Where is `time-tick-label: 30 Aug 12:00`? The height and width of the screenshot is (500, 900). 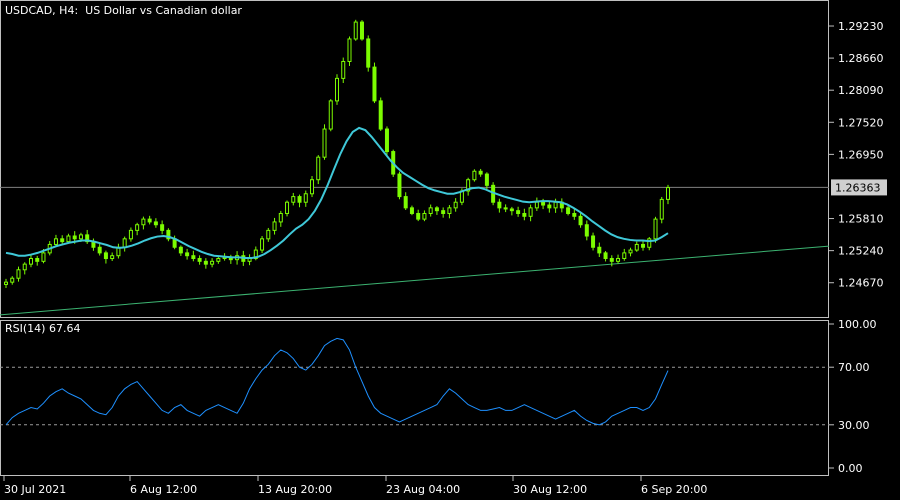
time-tick-label: 30 Aug 12:00 is located at coordinates (550, 489).